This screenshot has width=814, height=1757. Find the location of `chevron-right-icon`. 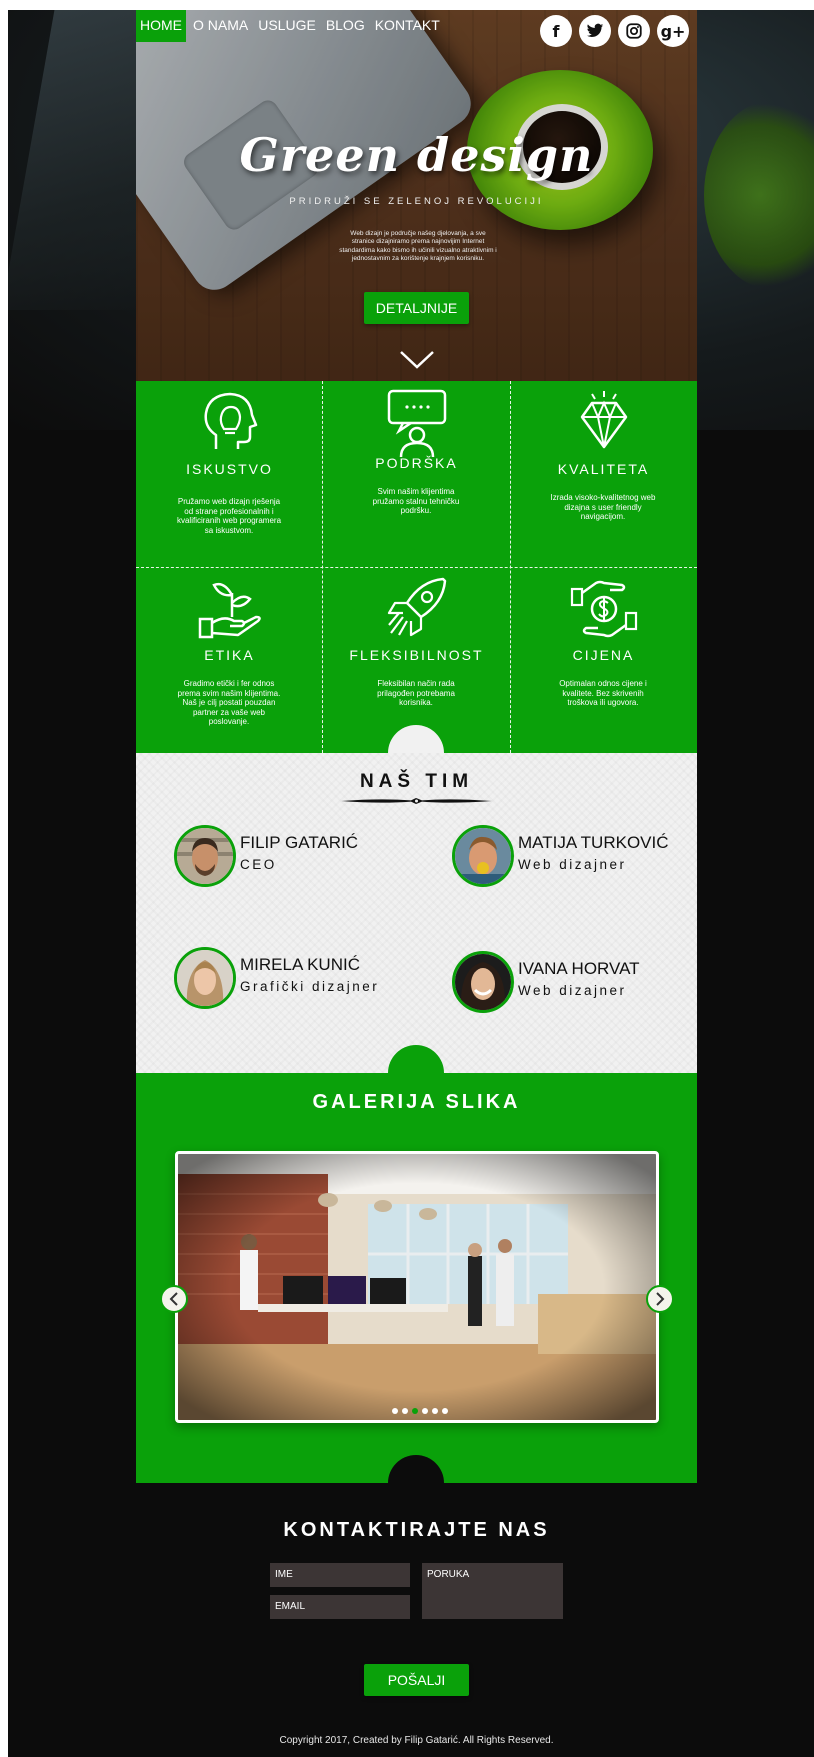

chevron-right-icon is located at coordinates (660, 1299).